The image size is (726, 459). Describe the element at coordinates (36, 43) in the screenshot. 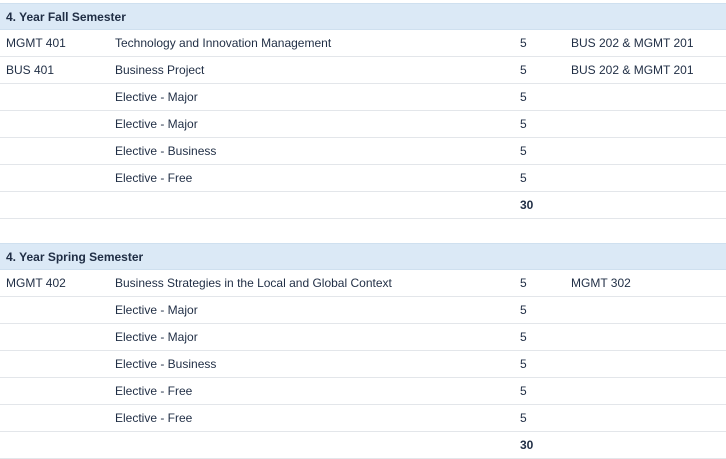

I see `course-code: MGMT 401` at that location.